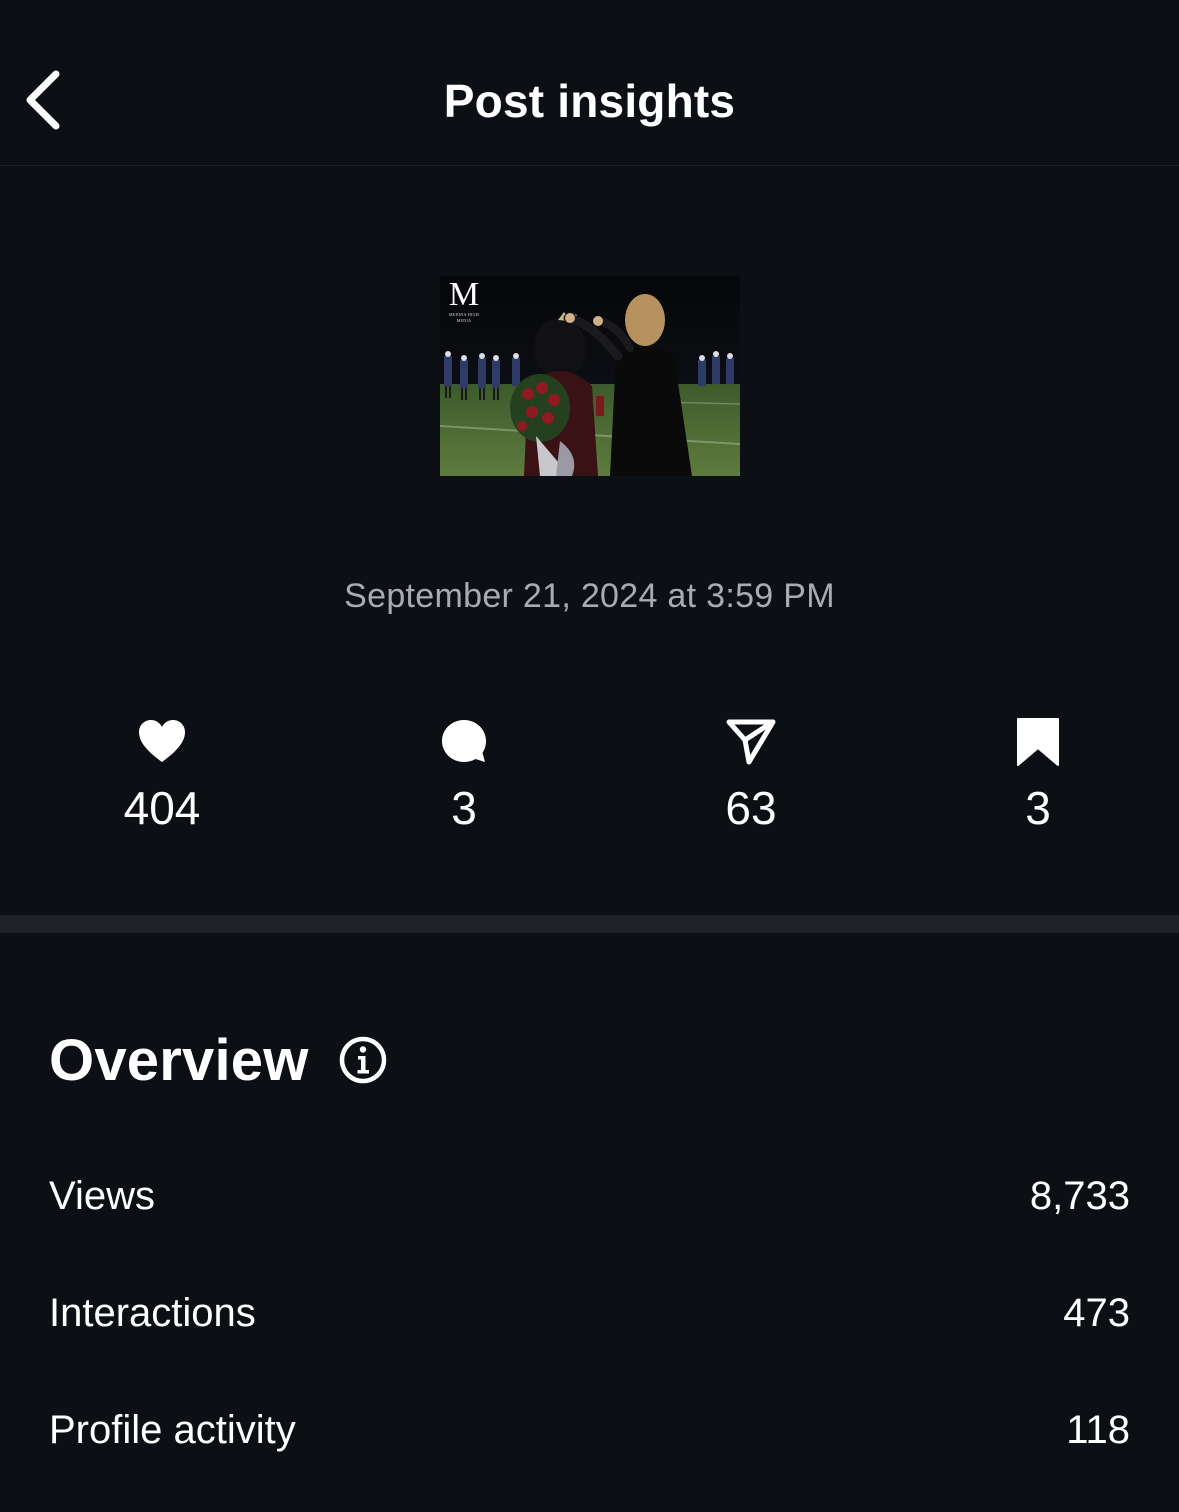 The height and width of the screenshot is (1512, 1179). I want to click on bookmark-icon, so click(1038, 742).